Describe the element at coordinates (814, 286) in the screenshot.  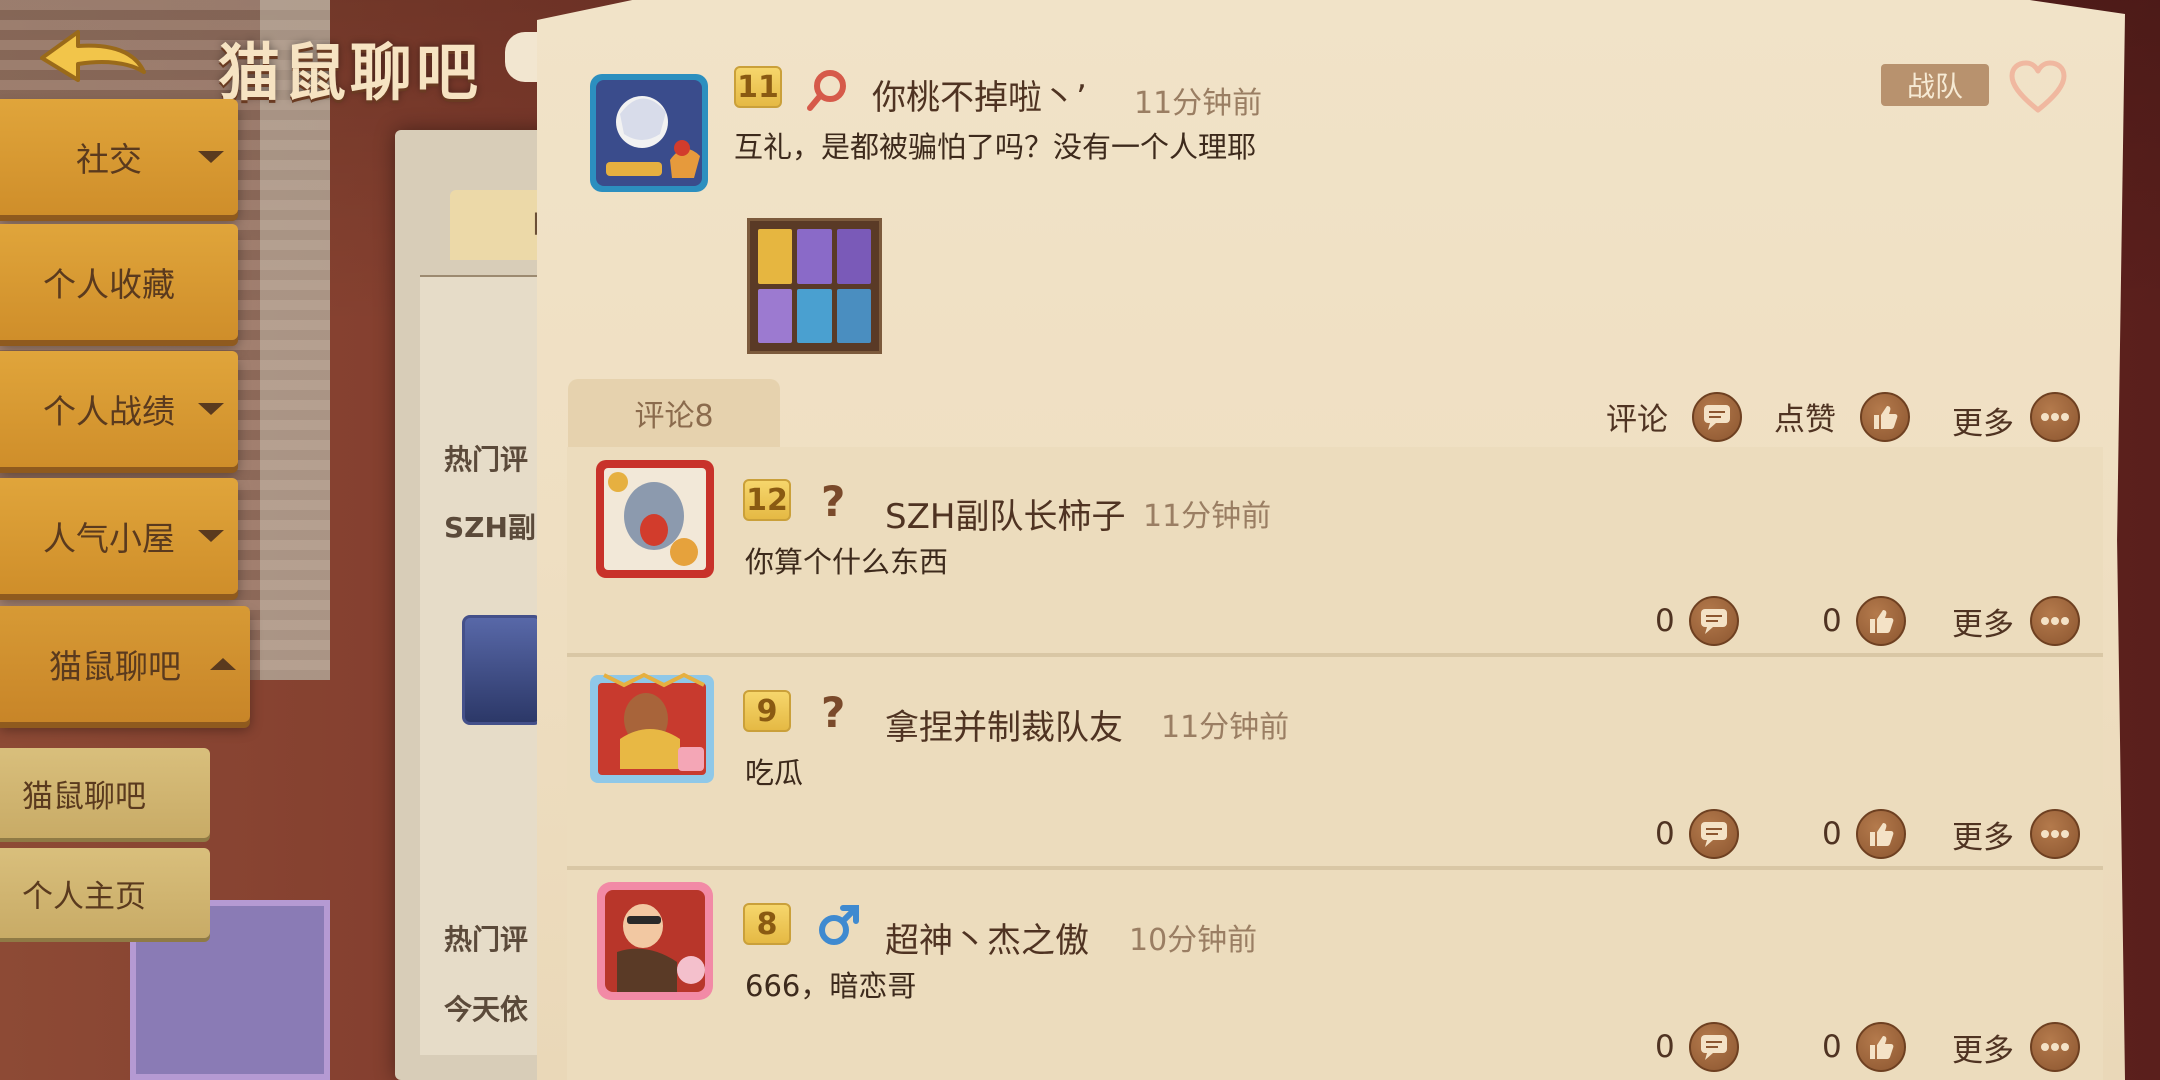
I see `post-image` at that location.